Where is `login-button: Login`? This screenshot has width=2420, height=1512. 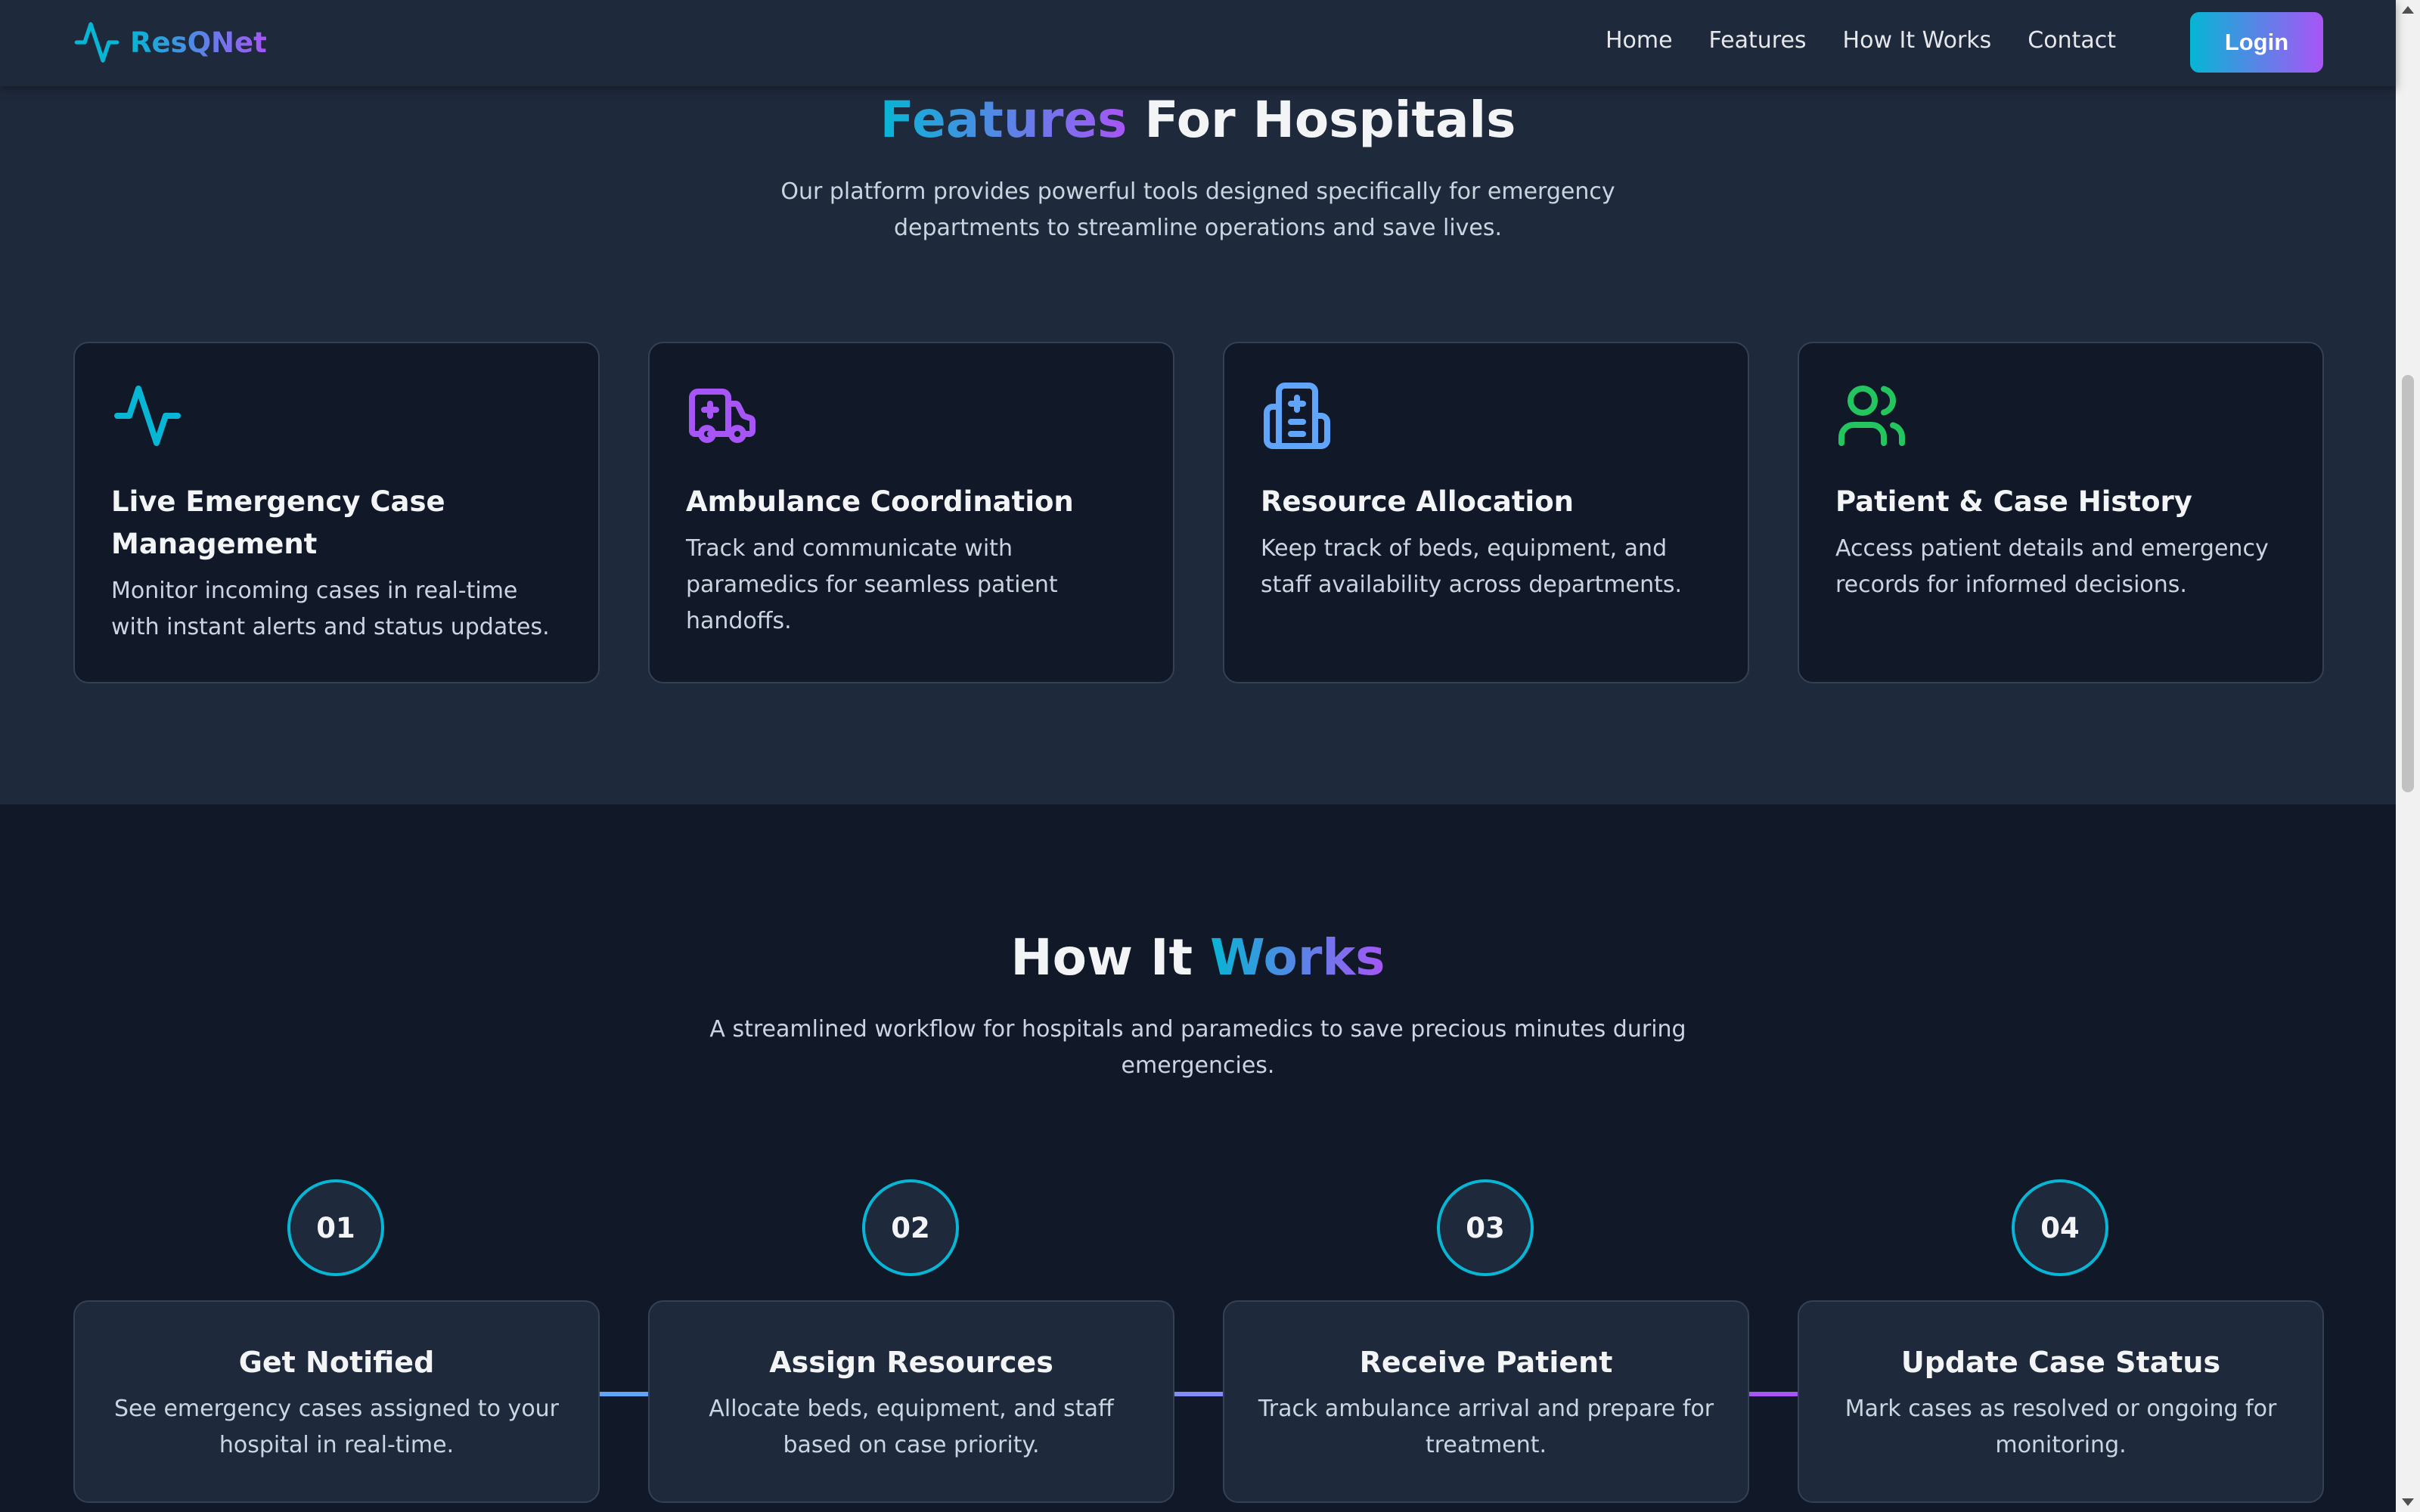 login-button: Login is located at coordinates (2256, 42).